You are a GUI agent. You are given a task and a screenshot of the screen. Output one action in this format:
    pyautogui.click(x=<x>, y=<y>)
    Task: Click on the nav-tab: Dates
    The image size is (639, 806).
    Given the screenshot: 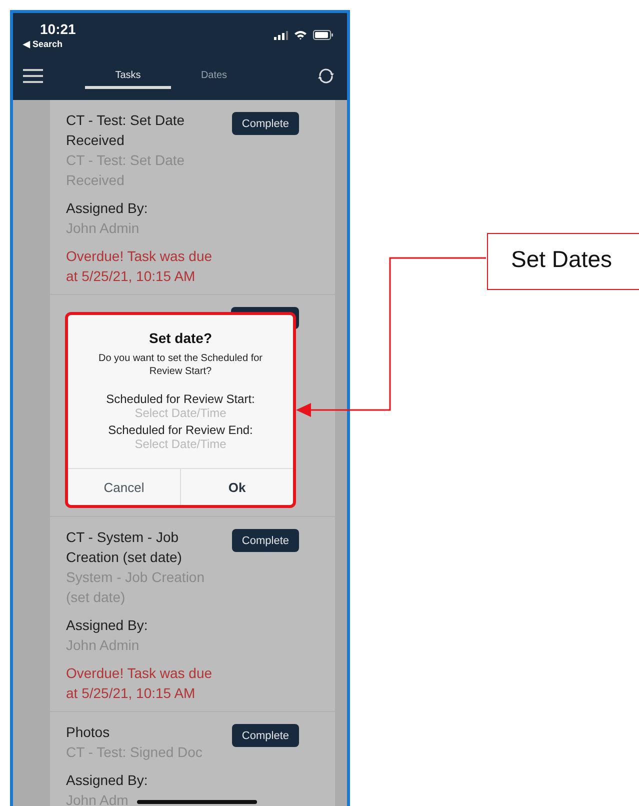 What is the action you would take?
    pyautogui.click(x=214, y=76)
    